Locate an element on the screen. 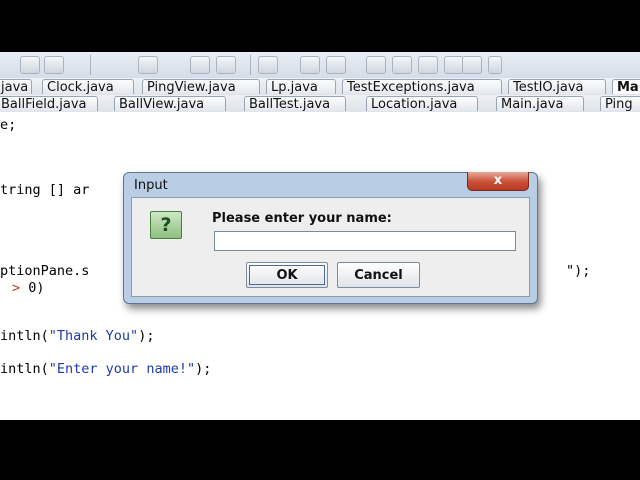  back-icon is located at coordinates (310, 65).